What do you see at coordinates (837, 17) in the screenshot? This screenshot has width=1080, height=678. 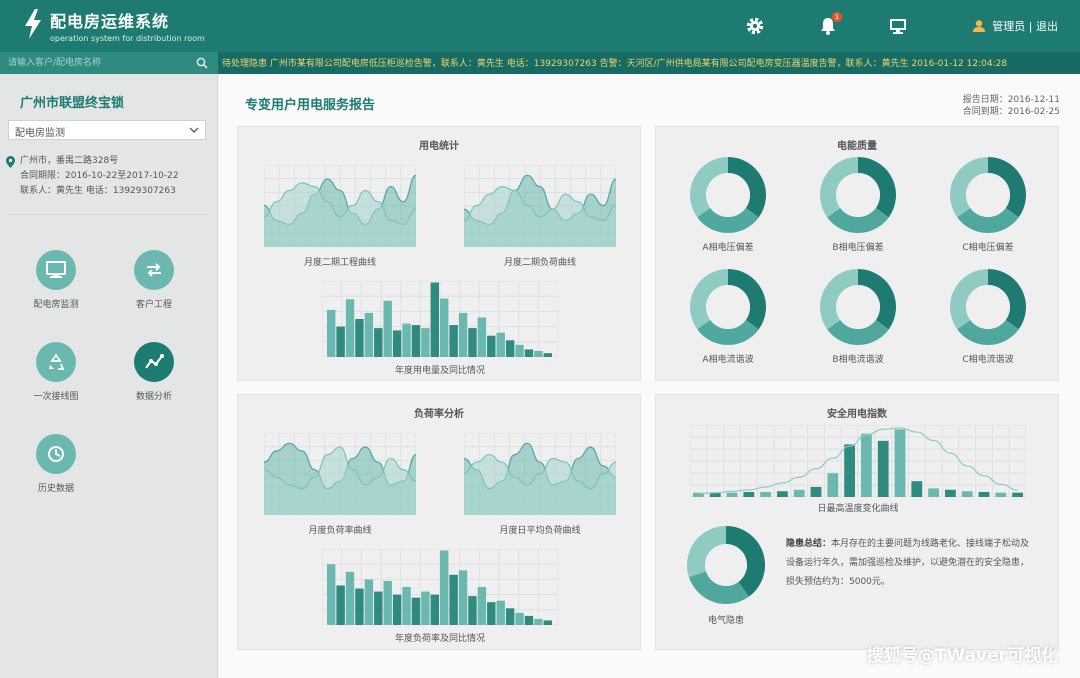 I see `notification-badge: 1` at bounding box center [837, 17].